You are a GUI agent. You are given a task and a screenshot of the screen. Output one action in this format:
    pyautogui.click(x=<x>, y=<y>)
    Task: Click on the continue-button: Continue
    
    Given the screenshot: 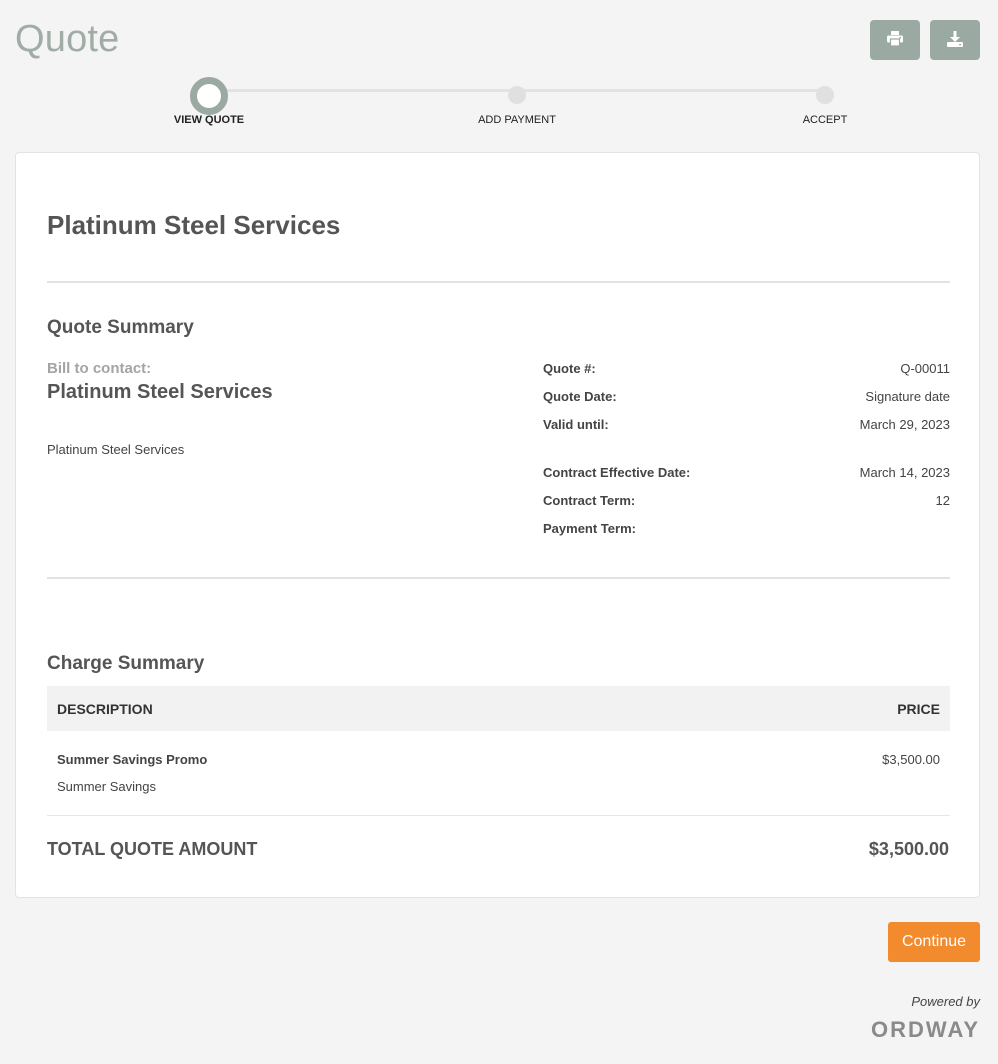 What is the action you would take?
    pyautogui.click(x=934, y=942)
    